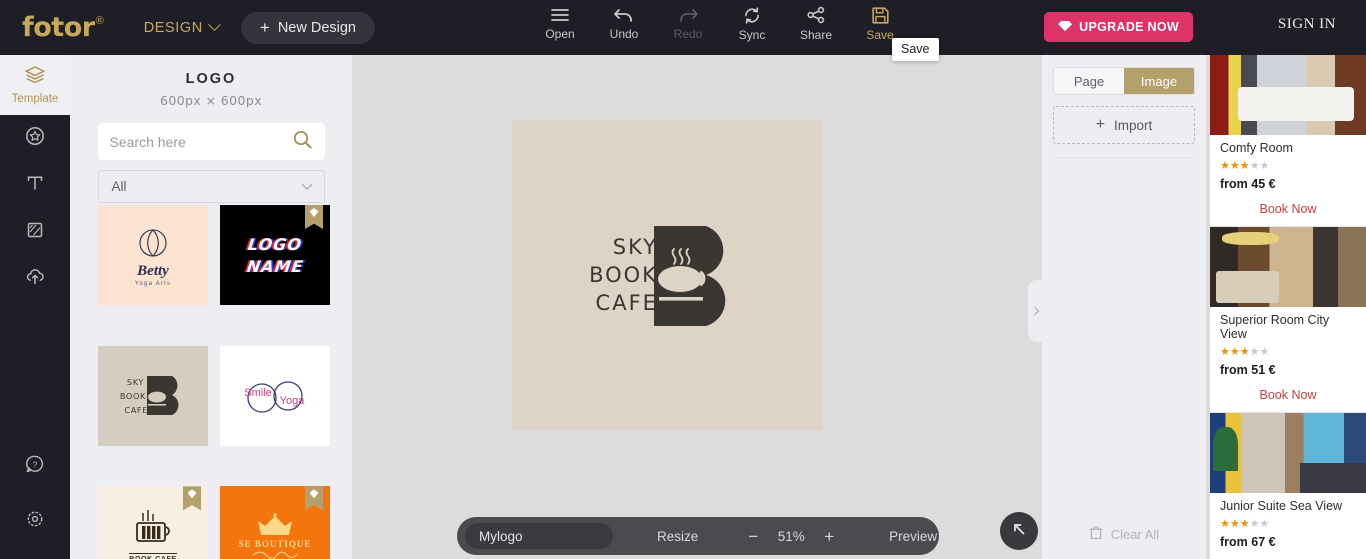 This screenshot has height=559, width=1366. Describe the element at coordinates (136, 410) in the screenshot. I see `svg-text: CAFE` at that location.